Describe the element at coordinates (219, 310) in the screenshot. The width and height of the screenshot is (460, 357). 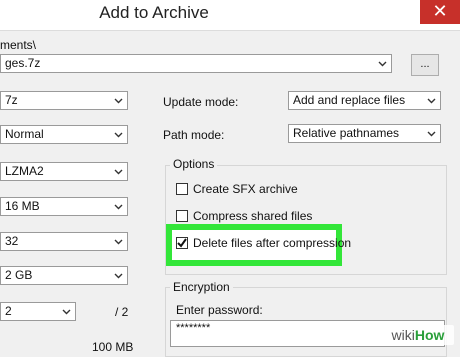
I see `enter-password-label: Enter password:` at that location.